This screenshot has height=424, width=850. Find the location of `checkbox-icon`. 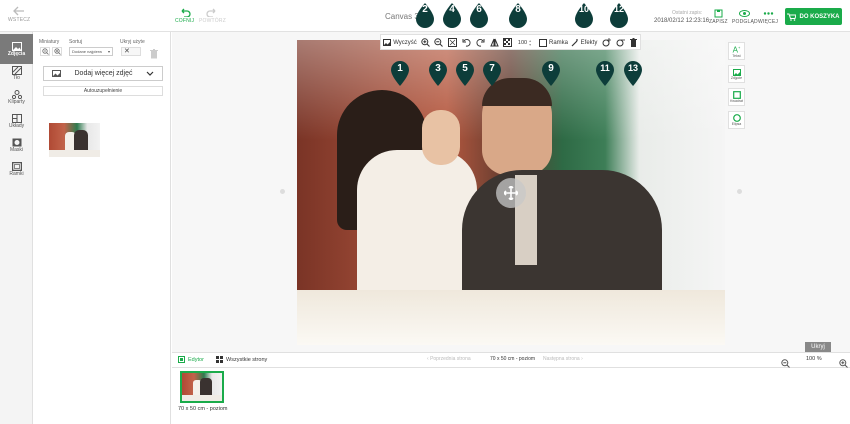

checkbox-icon is located at coordinates (542, 42).